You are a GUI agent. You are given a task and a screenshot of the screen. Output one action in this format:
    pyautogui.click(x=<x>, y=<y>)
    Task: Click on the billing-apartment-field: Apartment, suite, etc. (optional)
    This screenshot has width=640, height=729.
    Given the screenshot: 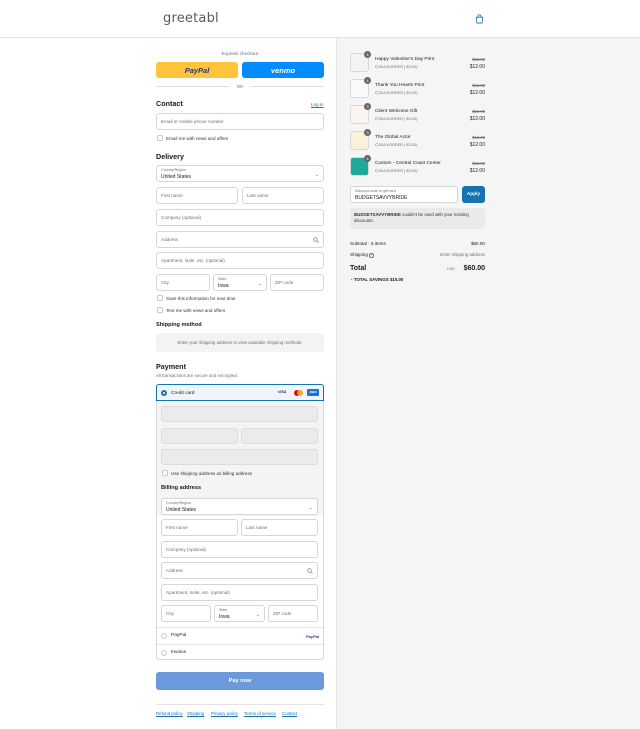 What is the action you would take?
    pyautogui.click(x=239, y=592)
    